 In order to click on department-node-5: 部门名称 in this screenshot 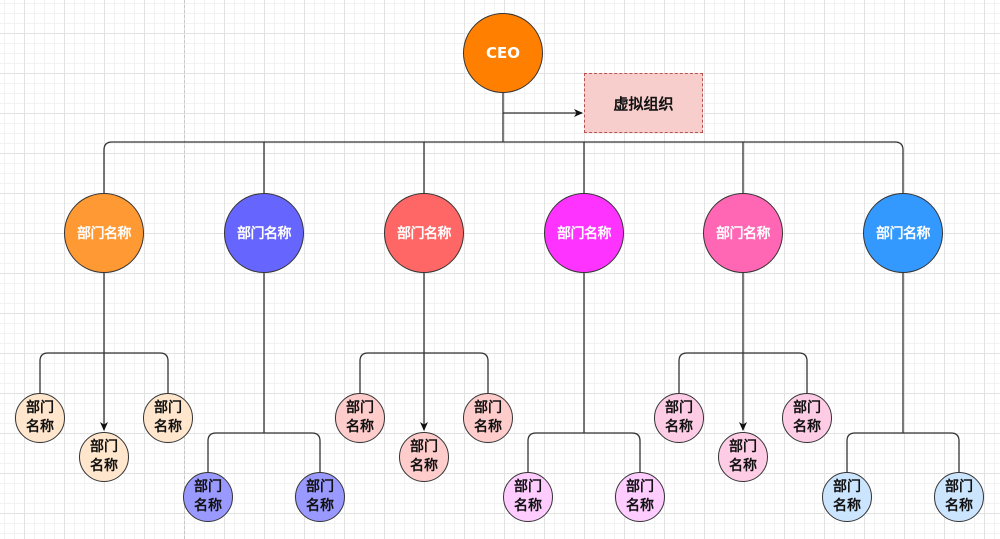, I will do `click(903, 233)`.